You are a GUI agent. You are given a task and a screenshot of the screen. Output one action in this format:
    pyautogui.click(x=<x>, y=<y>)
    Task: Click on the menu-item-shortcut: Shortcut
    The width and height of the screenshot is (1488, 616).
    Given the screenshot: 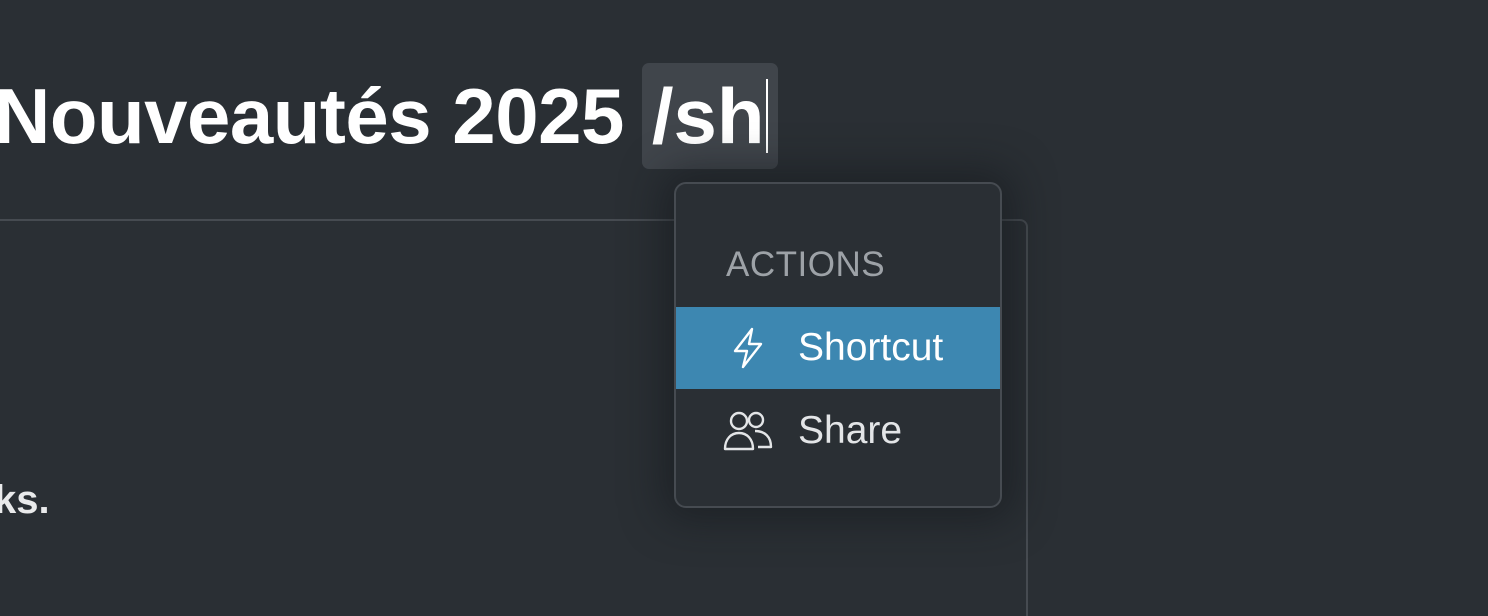 What is the action you would take?
    pyautogui.click(x=838, y=348)
    